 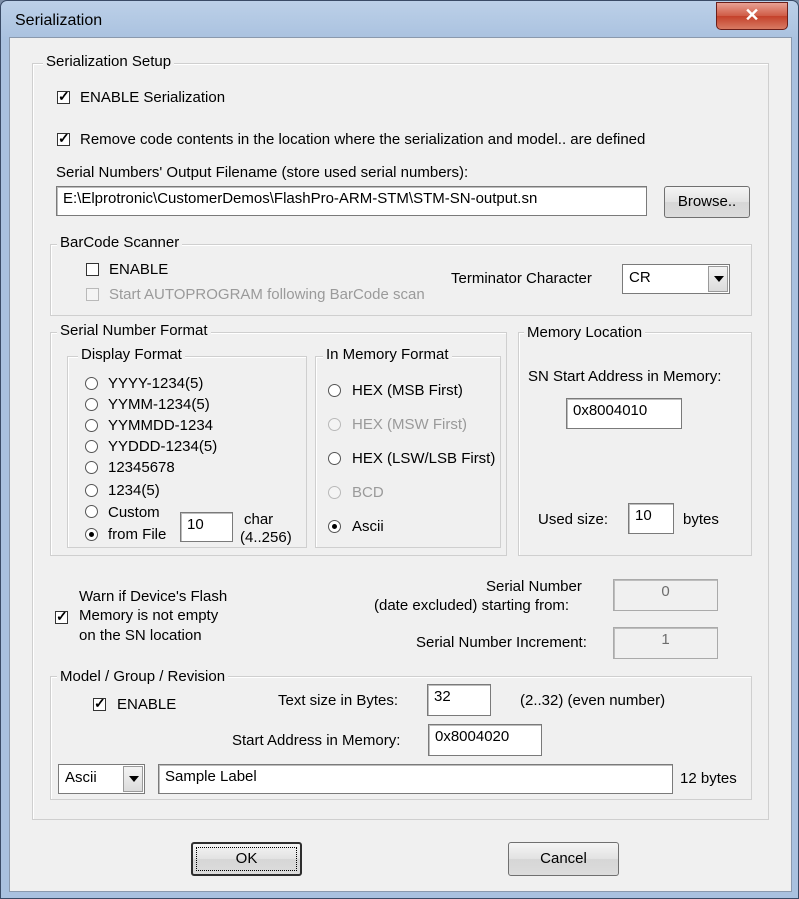 I want to click on model-start-address-field: 0x8004020, so click(x=485, y=740).